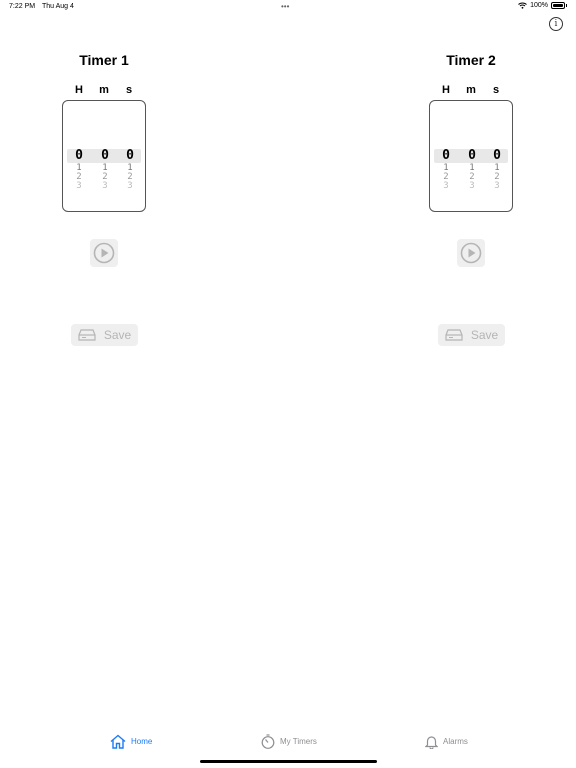 This screenshot has height=768, width=576. I want to click on home-indicator, so click(288, 761).